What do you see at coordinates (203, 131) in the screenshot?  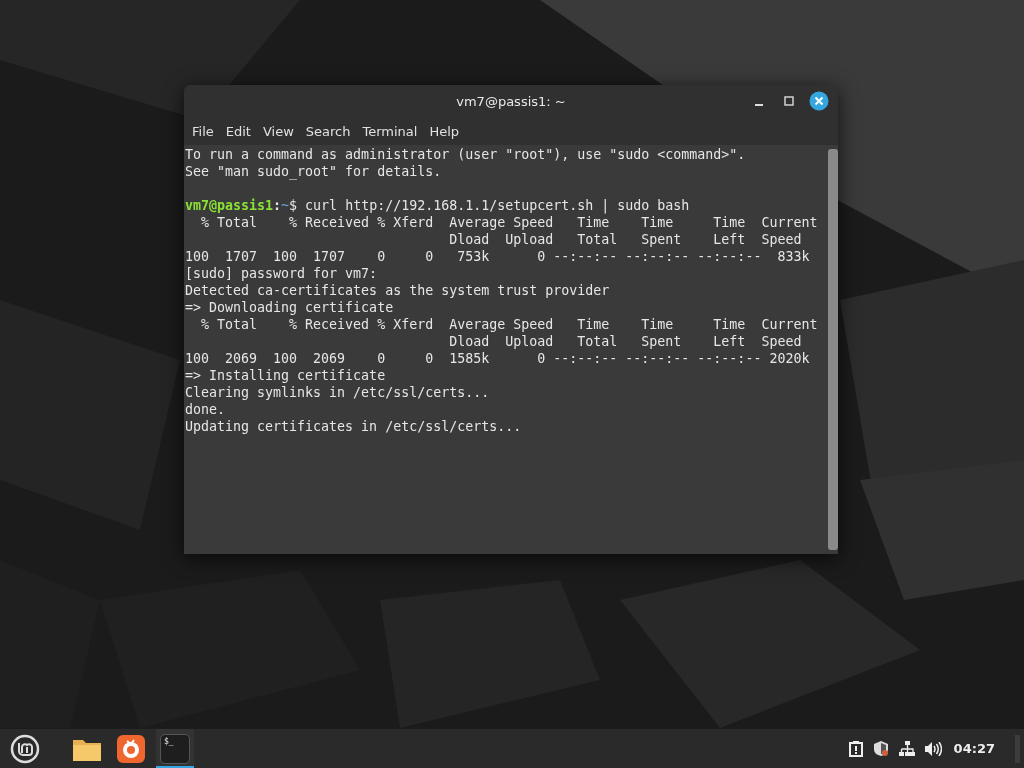 I see `menu-item: File` at bounding box center [203, 131].